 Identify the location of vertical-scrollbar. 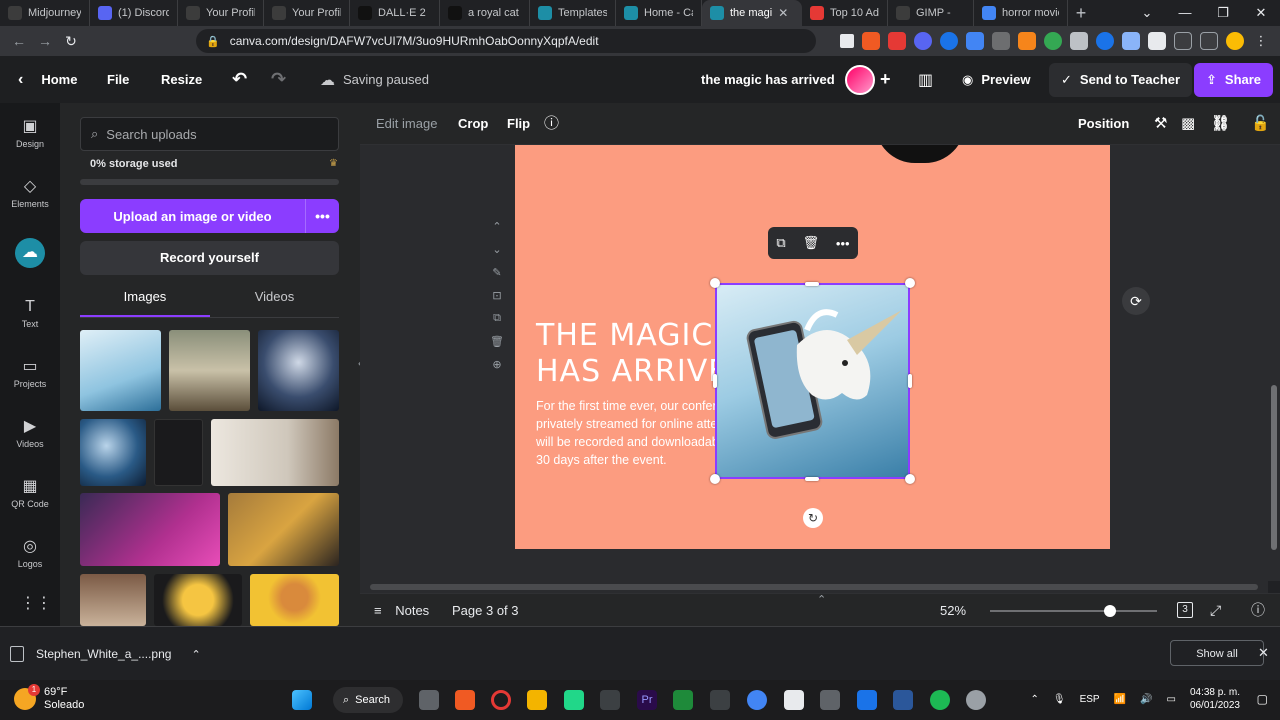
(1274, 363).